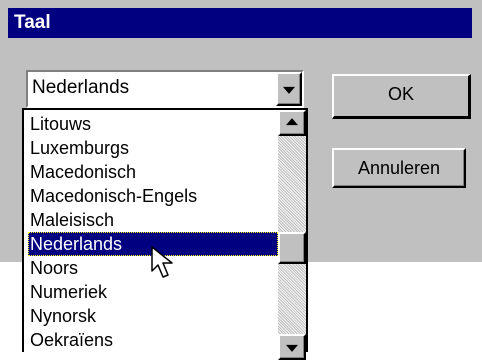  What do you see at coordinates (153, 340) in the screenshot?
I see `list-item: Oekraïens` at bounding box center [153, 340].